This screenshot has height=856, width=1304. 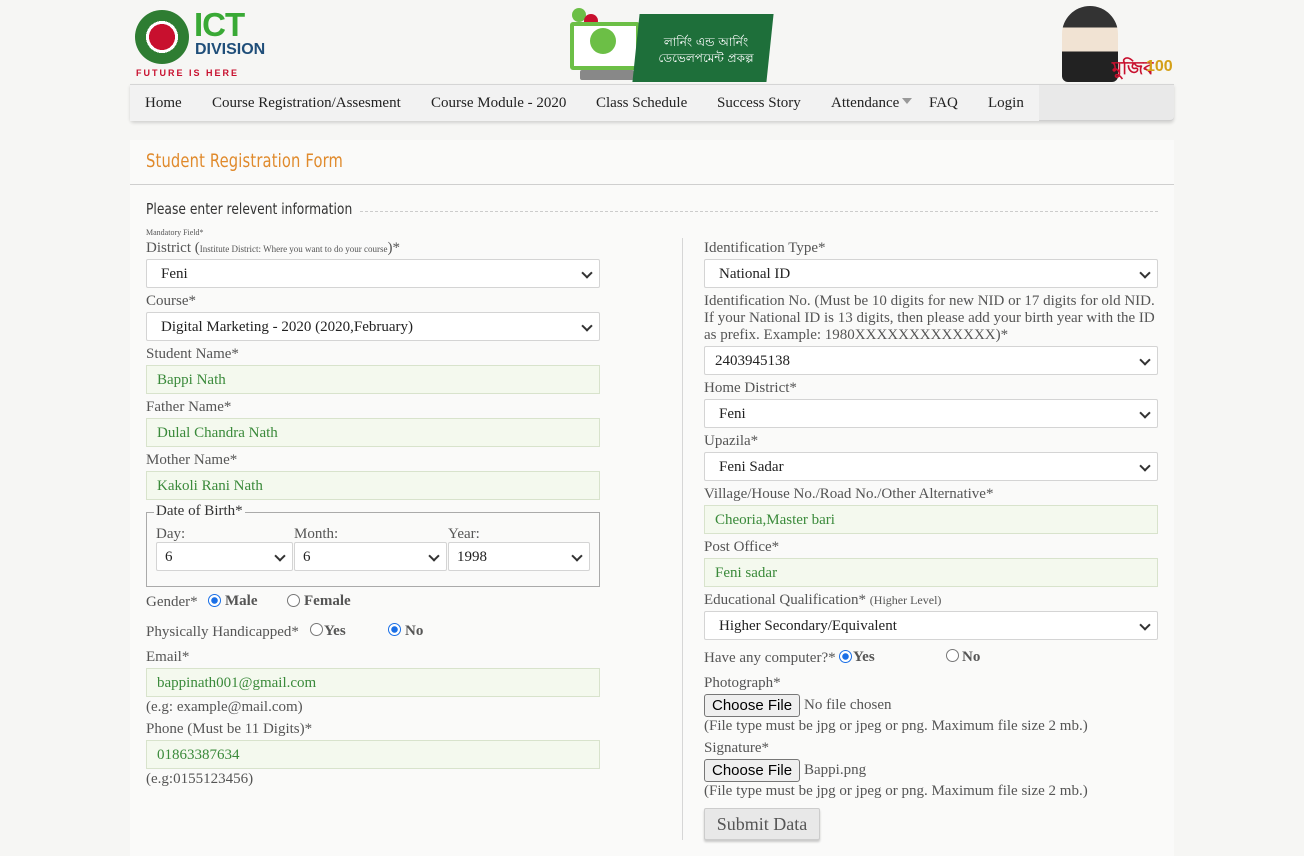 I want to click on keyboard-icon, so click(x=607, y=75).